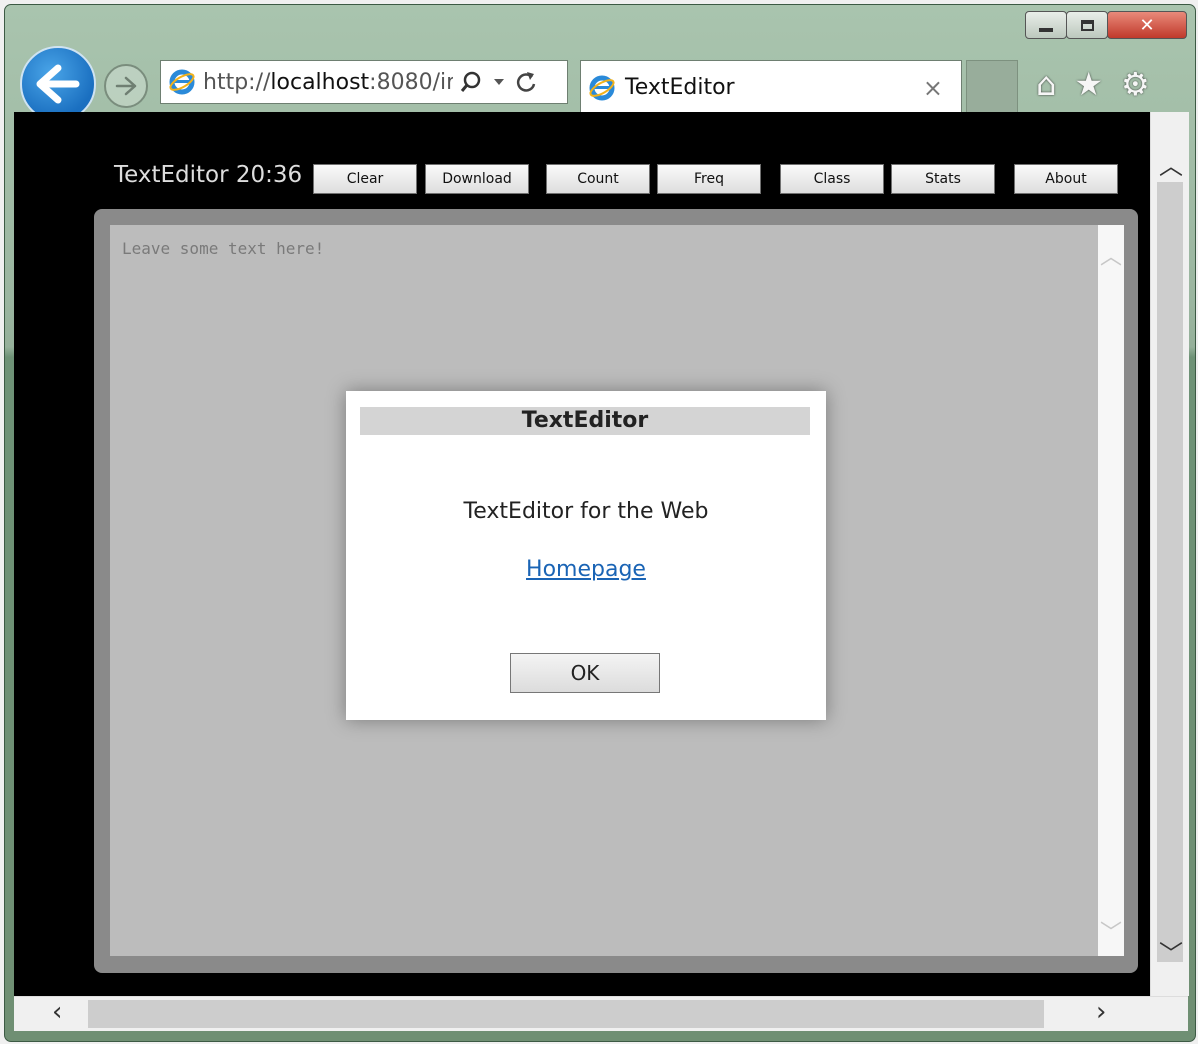  Describe the element at coordinates (1171, 163) in the screenshot. I see `scroll-up-icon: ︿` at that location.